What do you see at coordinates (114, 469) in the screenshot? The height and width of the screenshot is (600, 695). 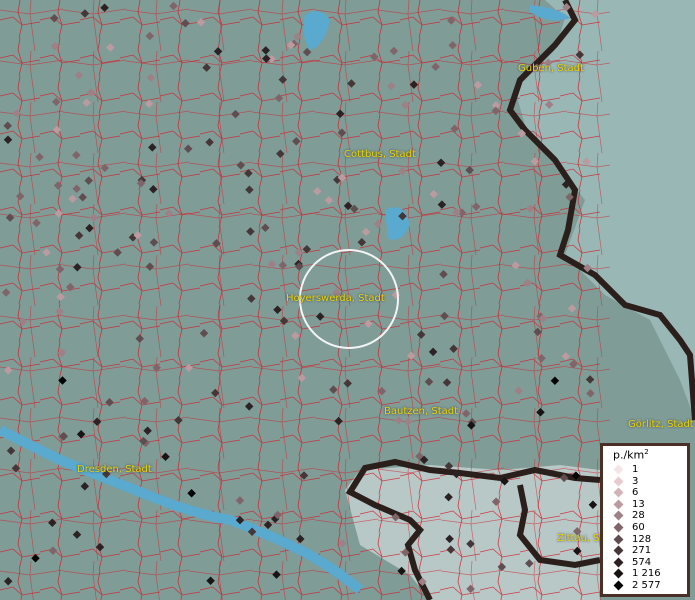 I see `city-label-dresden: Dresden, Stadt` at bounding box center [114, 469].